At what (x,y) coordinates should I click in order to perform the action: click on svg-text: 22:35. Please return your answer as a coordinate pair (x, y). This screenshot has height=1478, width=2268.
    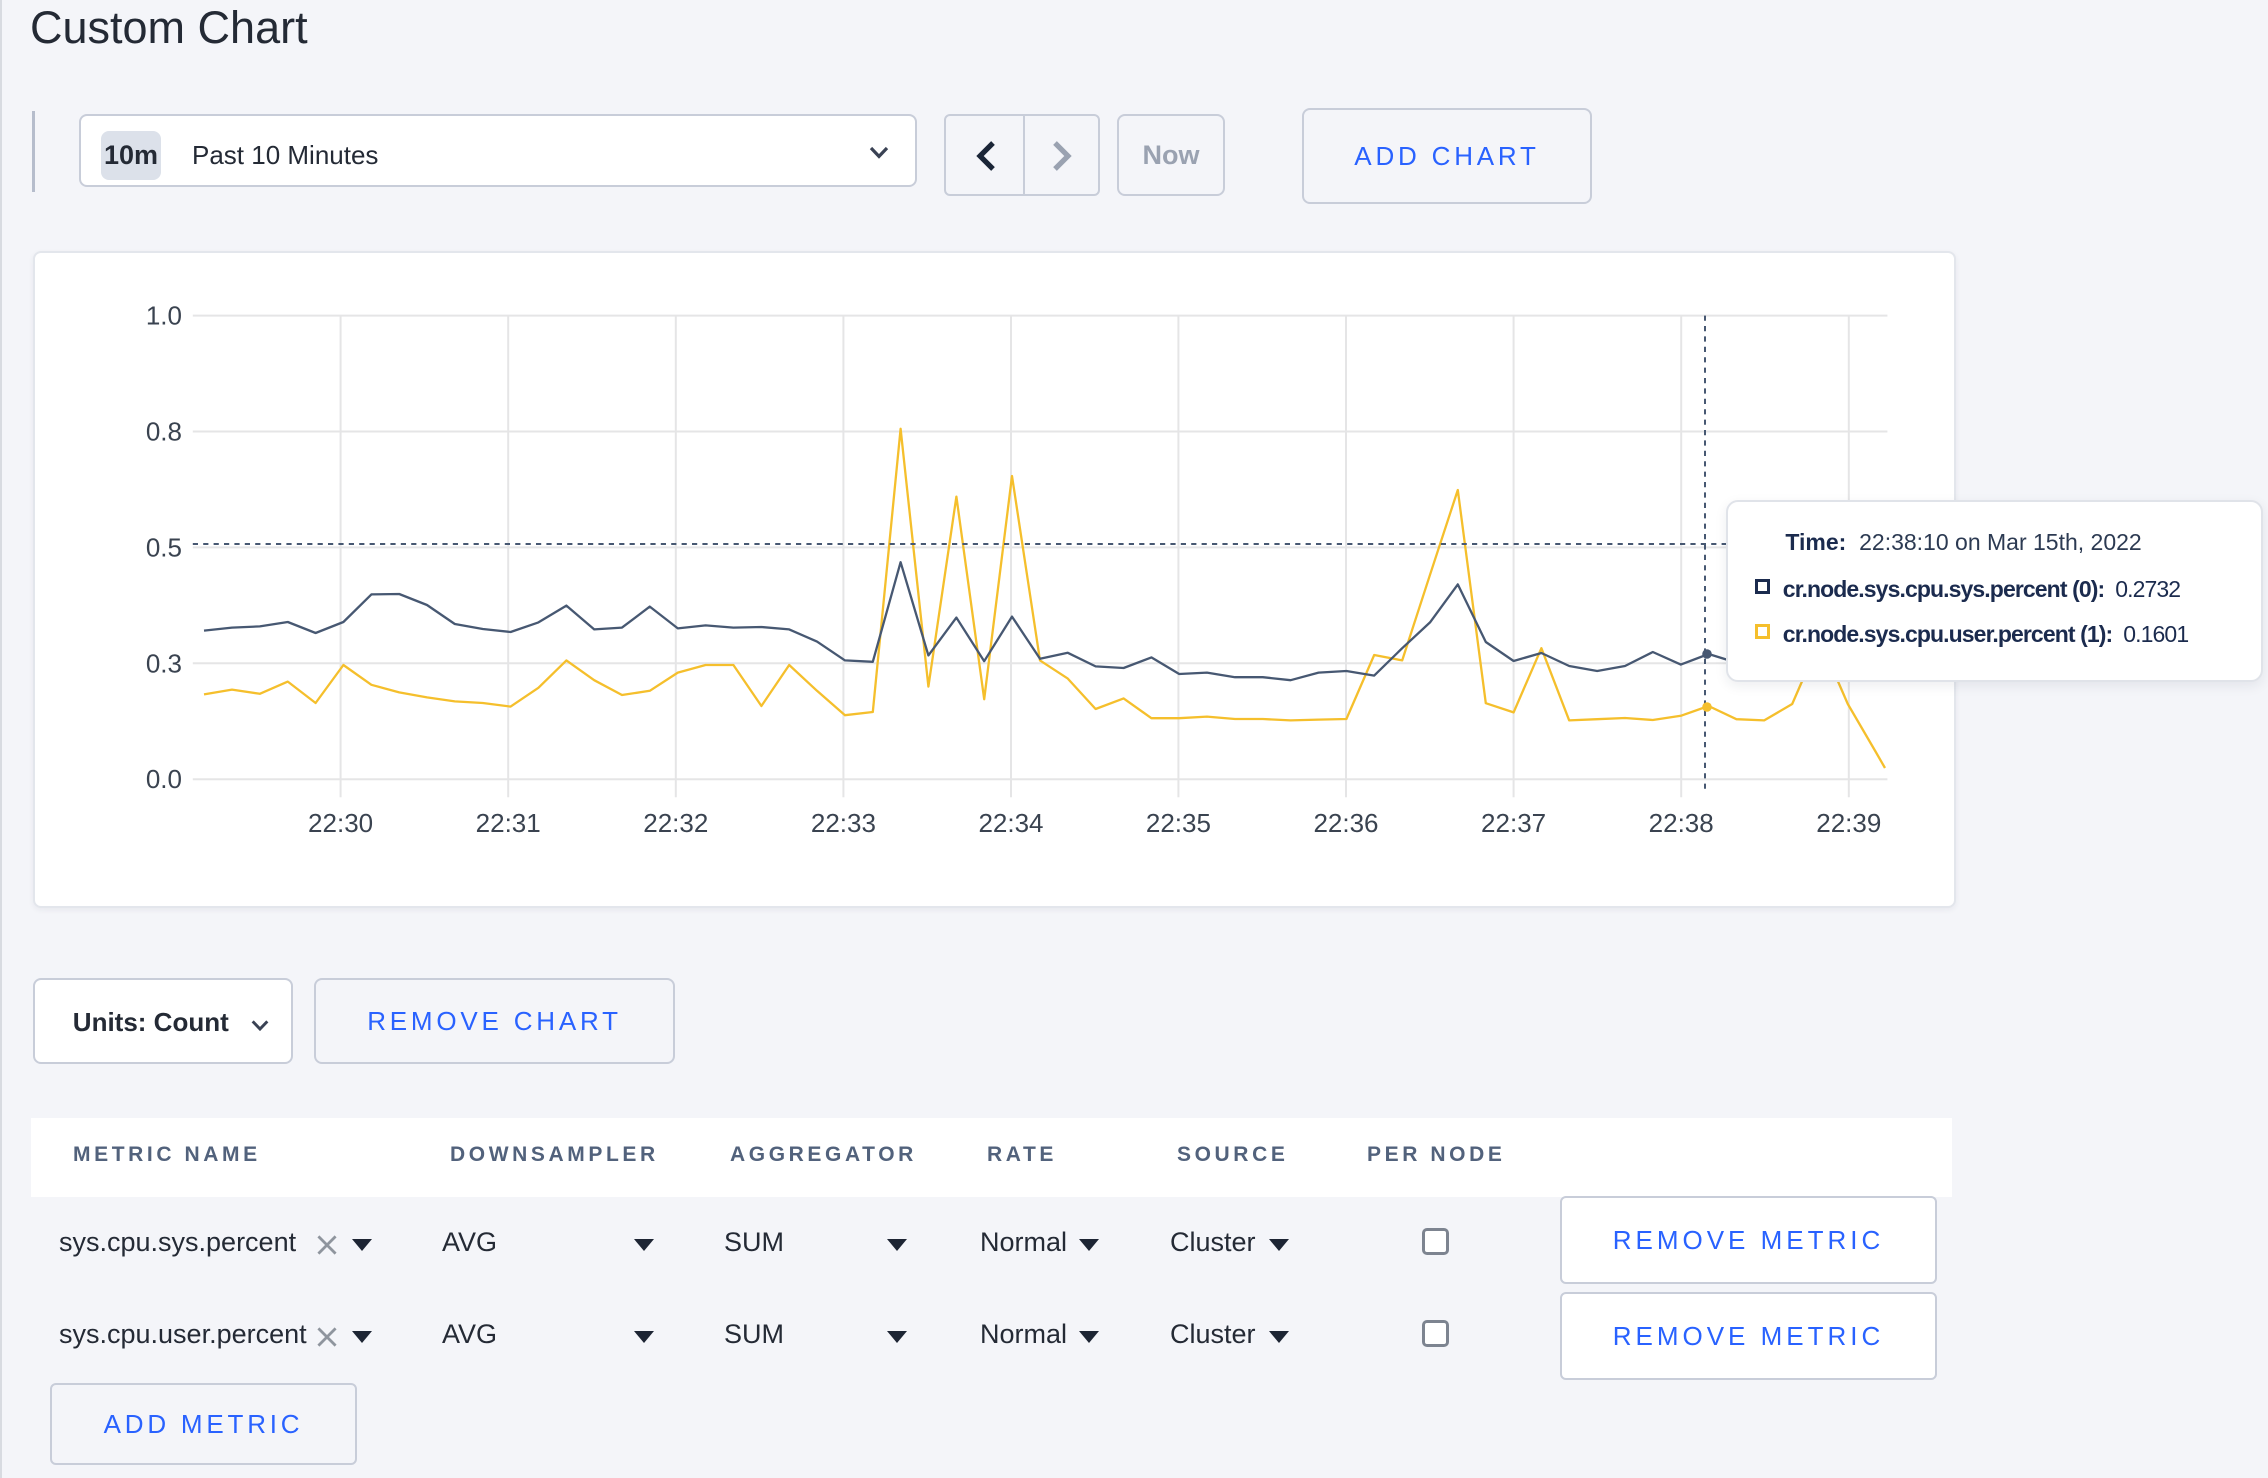
    Looking at the image, I should click on (1178, 823).